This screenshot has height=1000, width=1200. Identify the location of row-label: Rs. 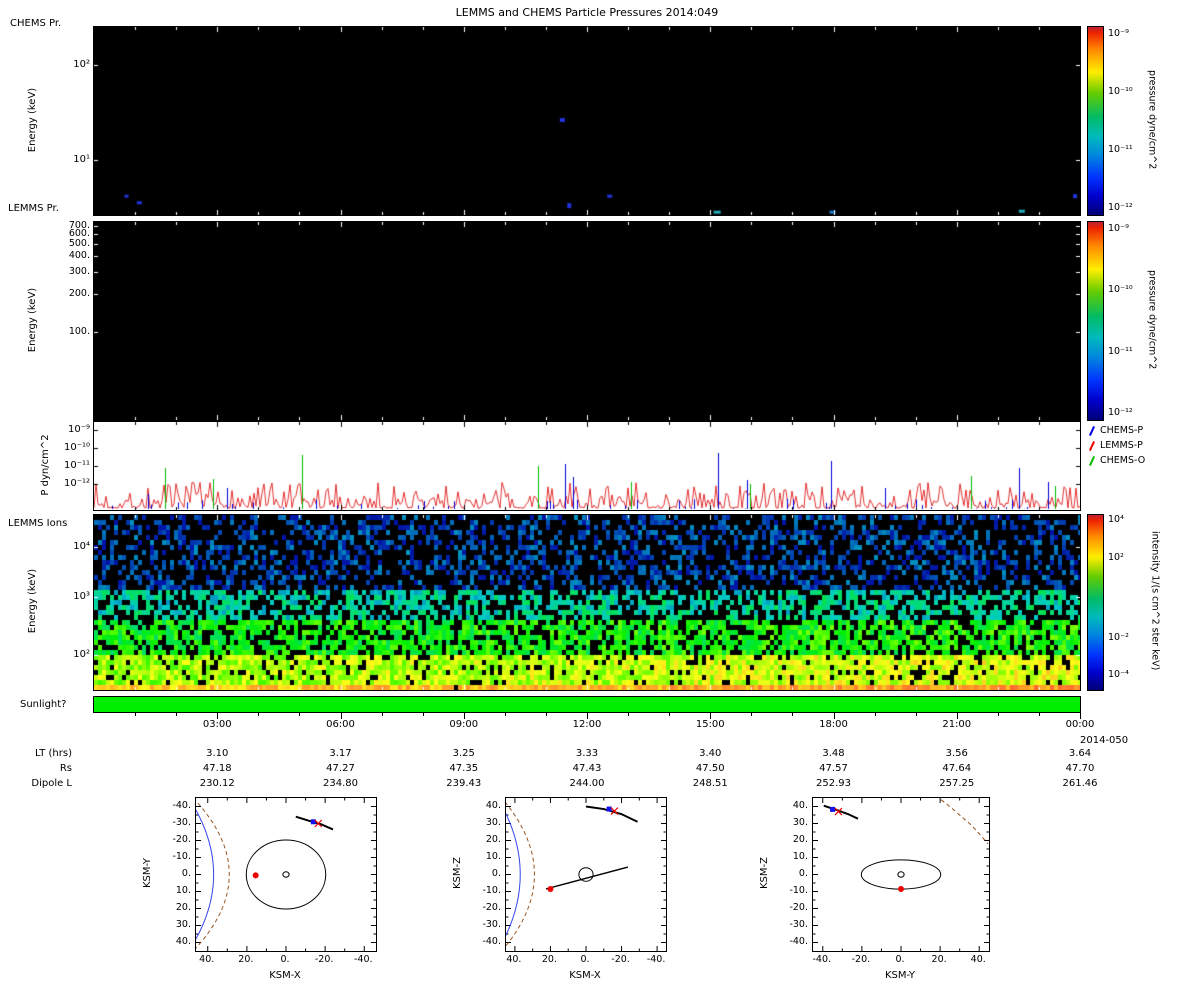
(65, 768).